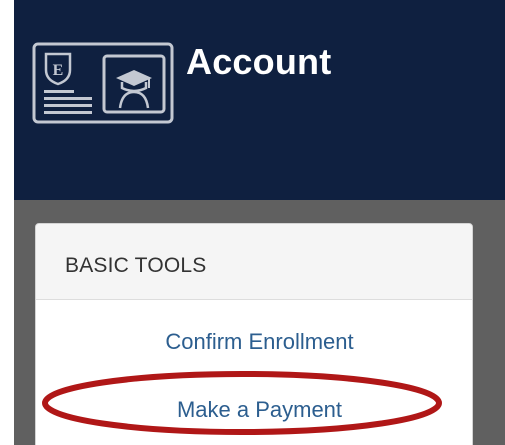 The width and height of the screenshot is (505, 445). Describe the element at coordinates (103, 83) in the screenshot. I see `student-id-card-icon: E` at that location.